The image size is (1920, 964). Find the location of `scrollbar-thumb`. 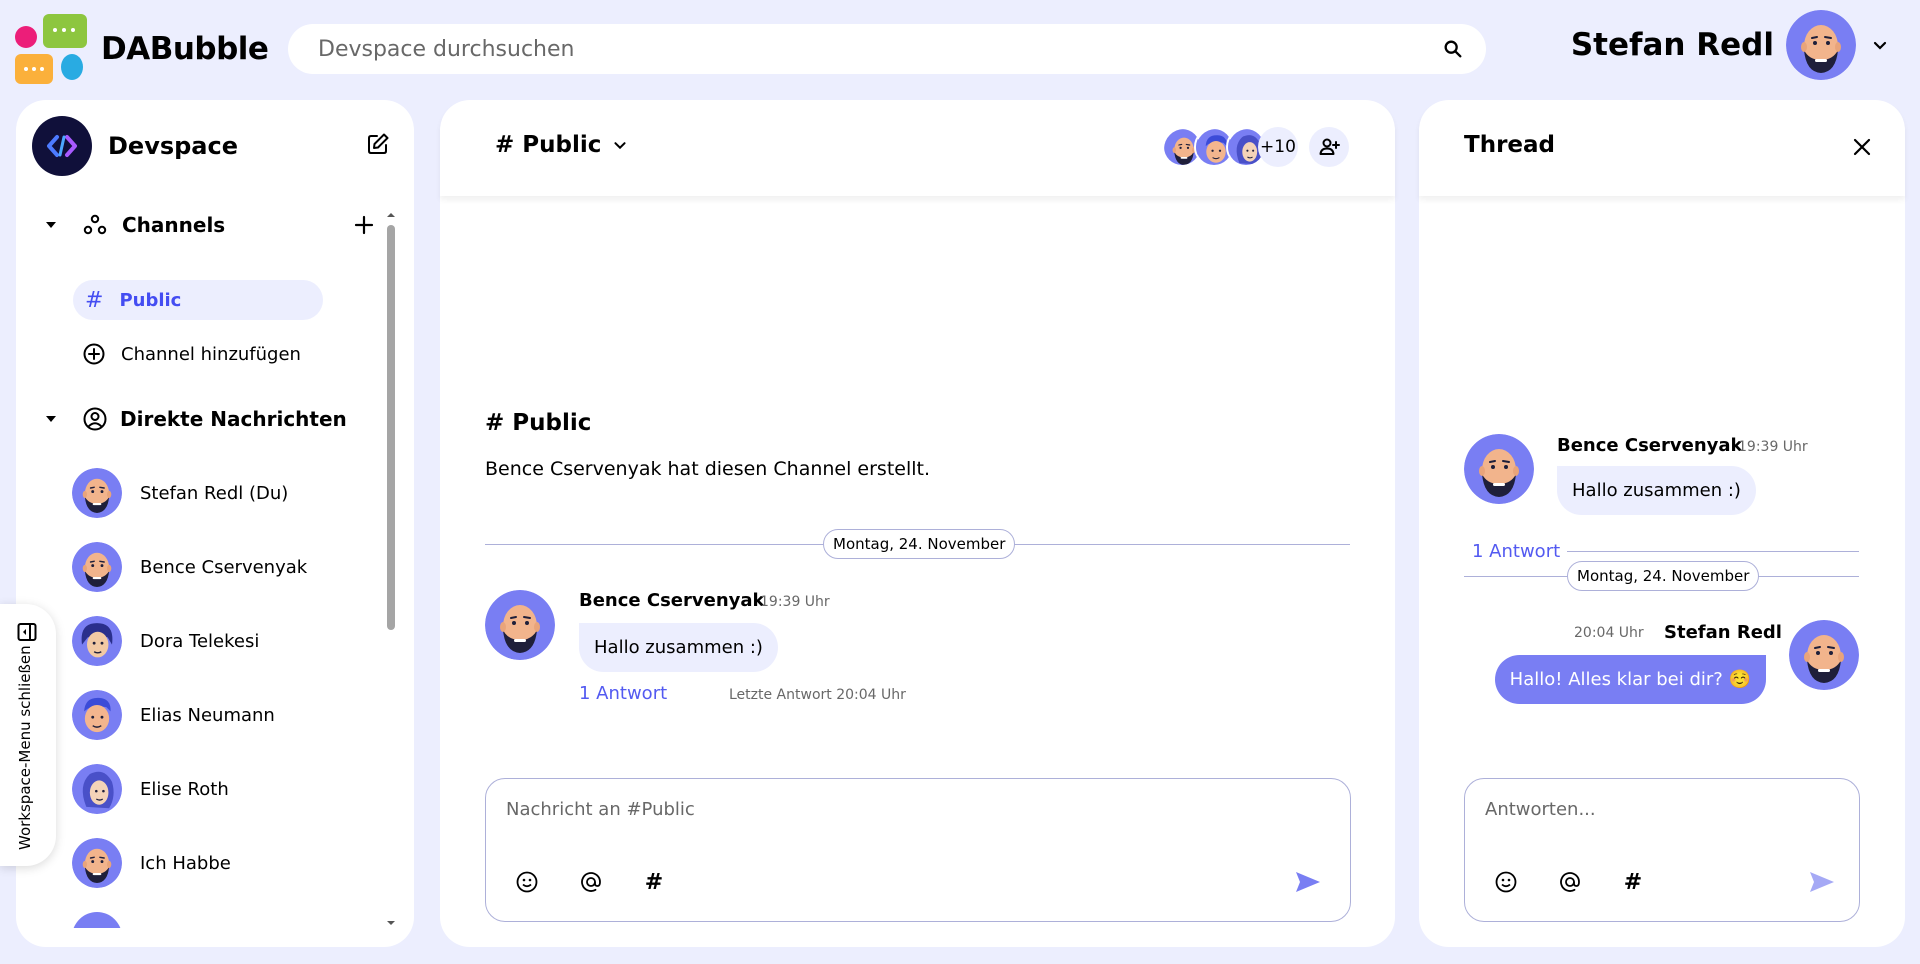

scrollbar-thumb is located at coordinates (391, 427).